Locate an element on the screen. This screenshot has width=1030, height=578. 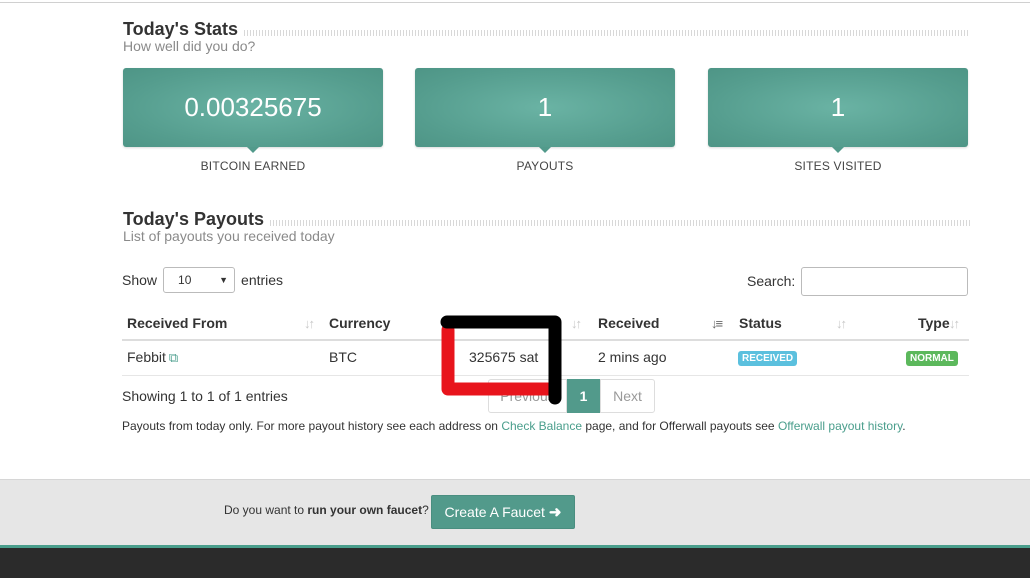
col-type: Type is located at coordinates (934, 323).